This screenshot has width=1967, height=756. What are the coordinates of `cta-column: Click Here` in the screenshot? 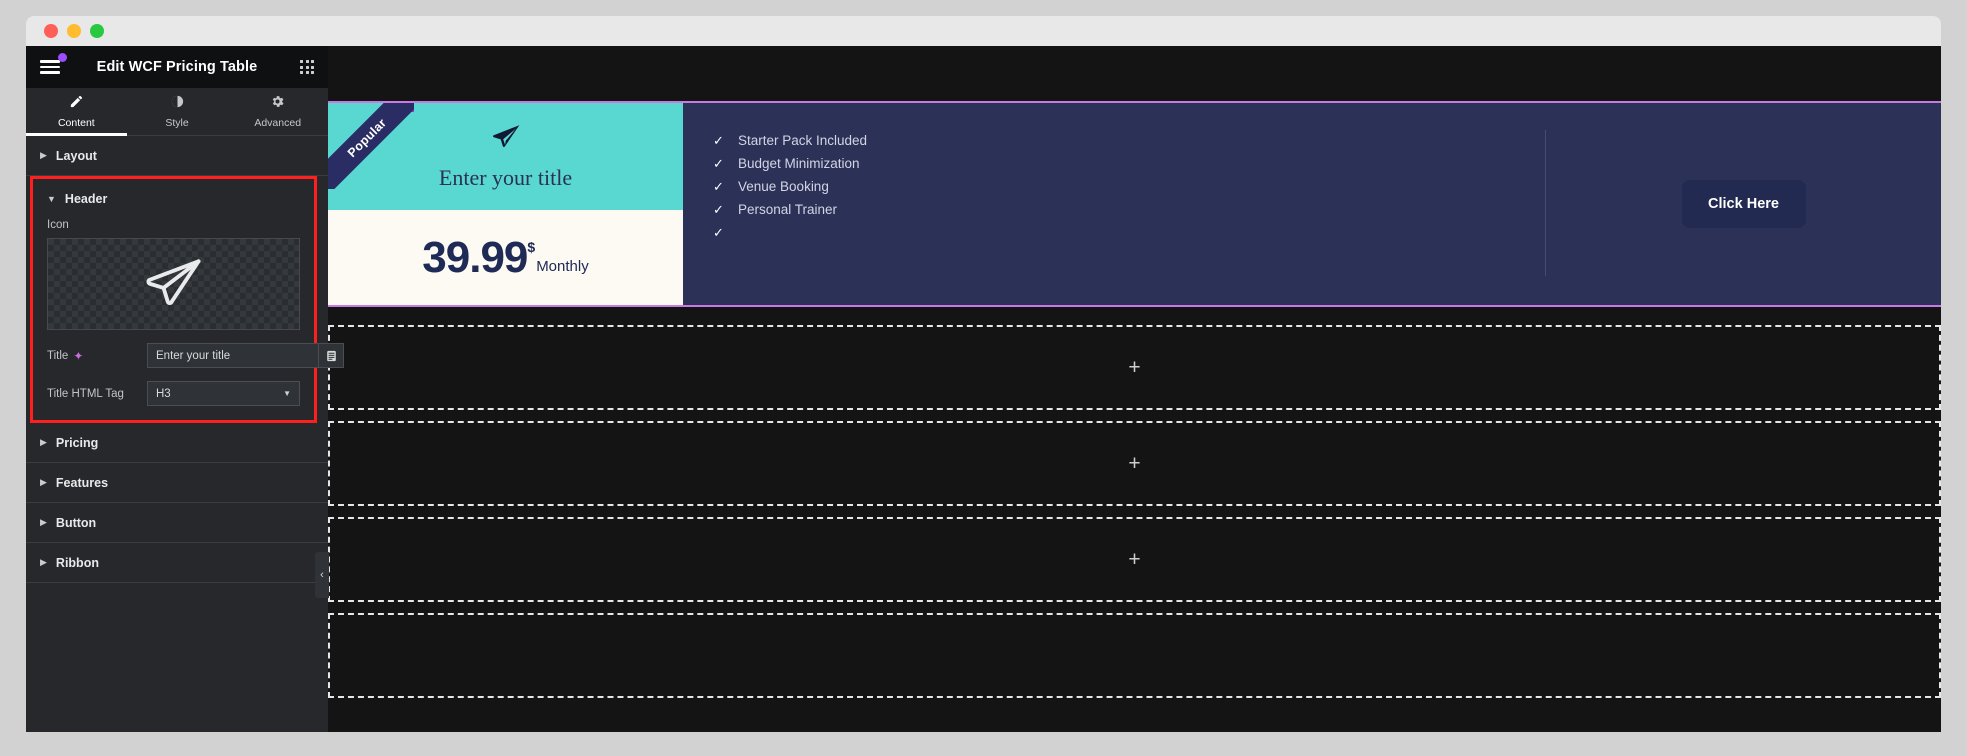 It's located at (1743, 204).